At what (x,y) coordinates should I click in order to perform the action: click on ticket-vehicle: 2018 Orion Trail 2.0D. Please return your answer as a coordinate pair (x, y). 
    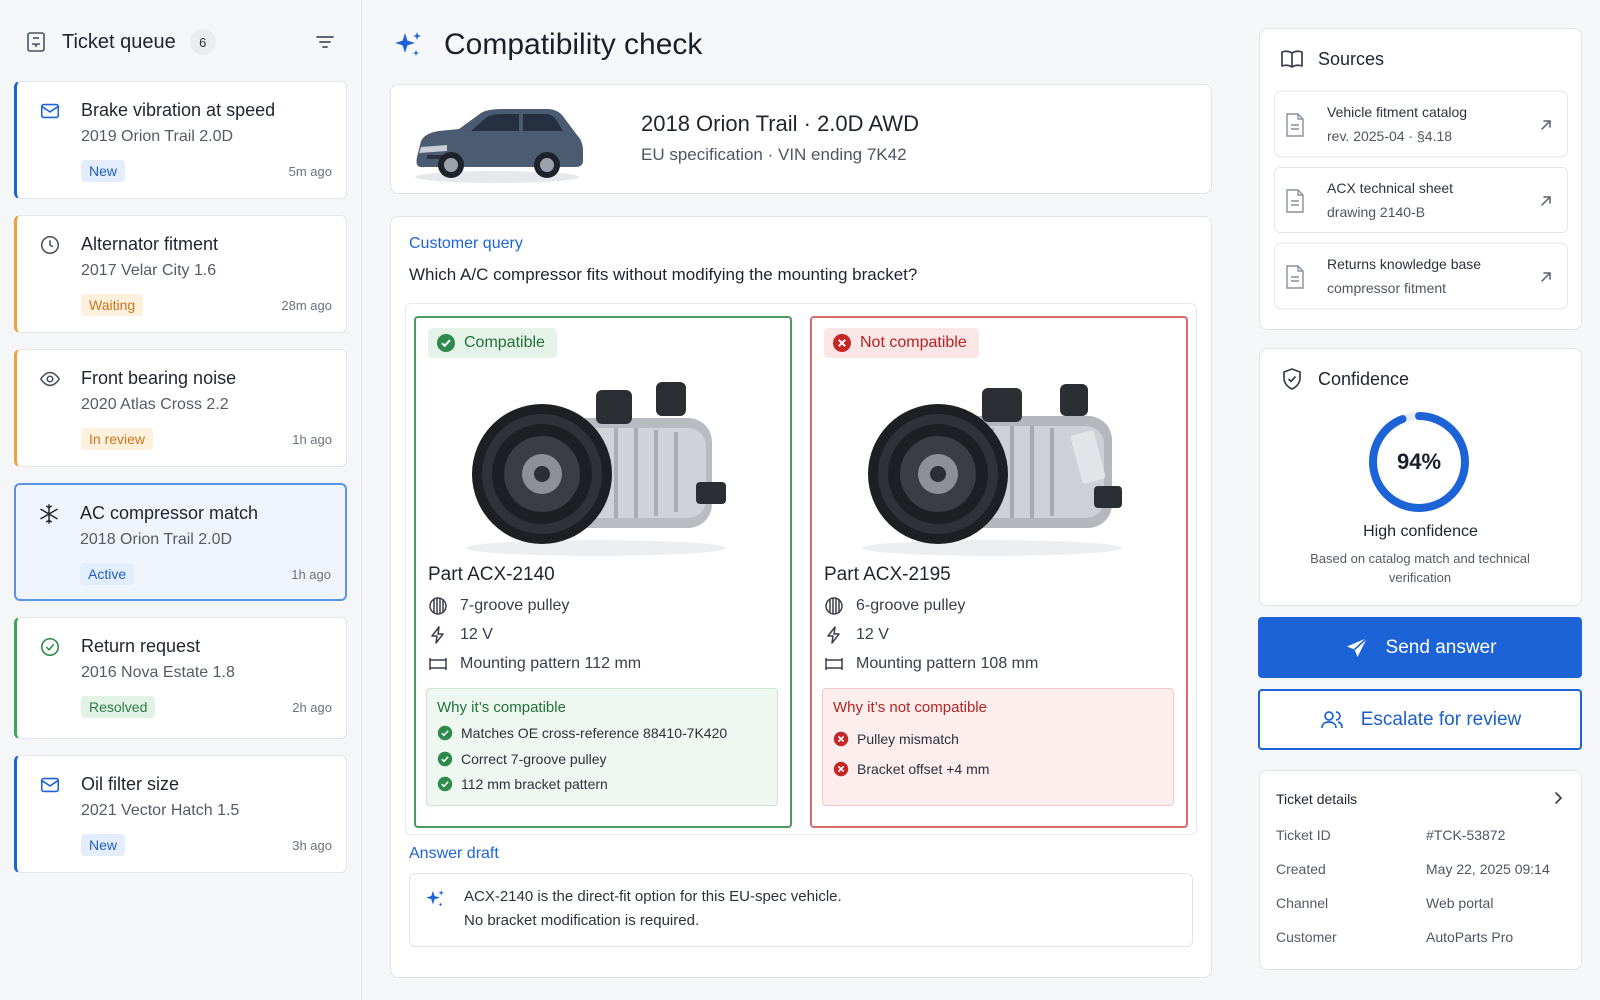
    Looking at the image, I should click on (156, 539).